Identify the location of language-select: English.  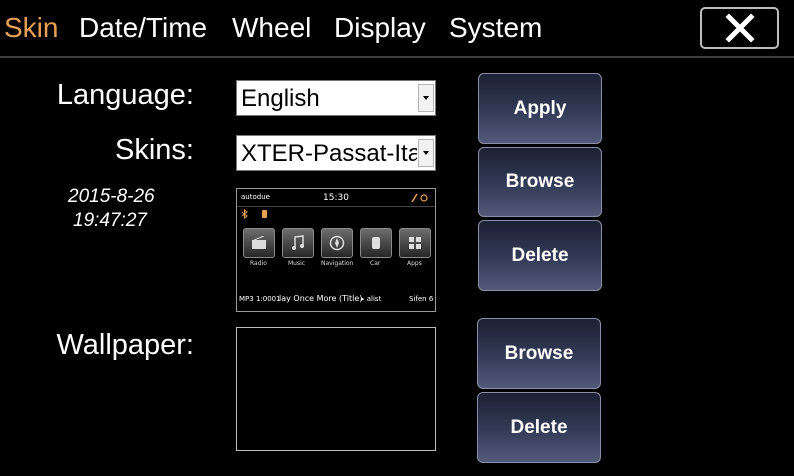
(336, 98).